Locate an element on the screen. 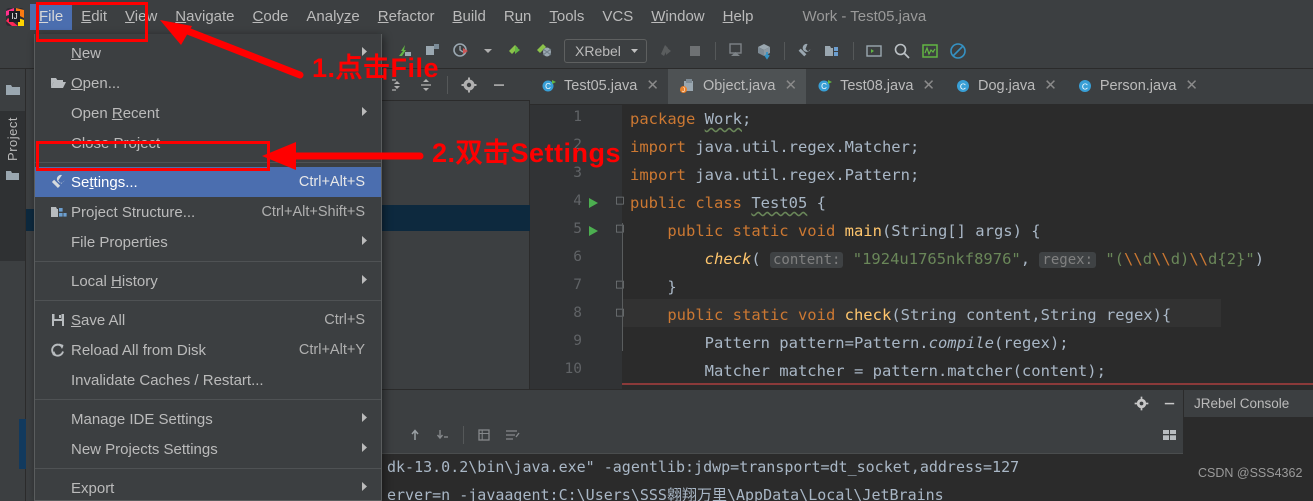  code-line-4: public class Test05 { is located at coordinates (728, 203).